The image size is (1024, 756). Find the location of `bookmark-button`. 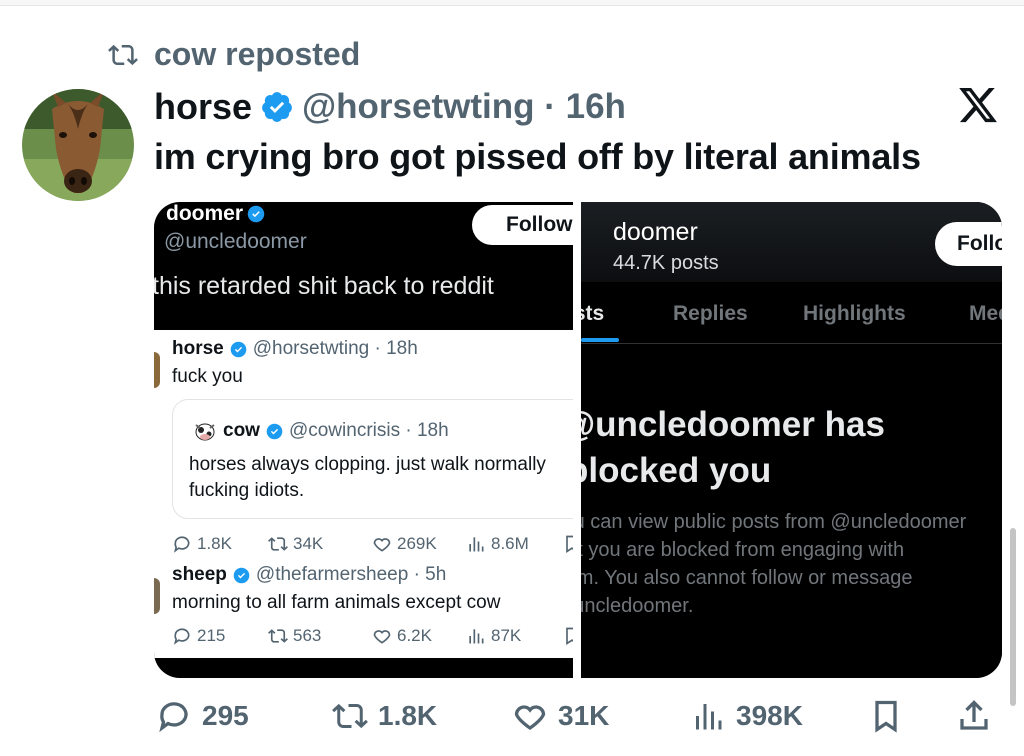

bookmark-button is located at coordinates (886, 716).